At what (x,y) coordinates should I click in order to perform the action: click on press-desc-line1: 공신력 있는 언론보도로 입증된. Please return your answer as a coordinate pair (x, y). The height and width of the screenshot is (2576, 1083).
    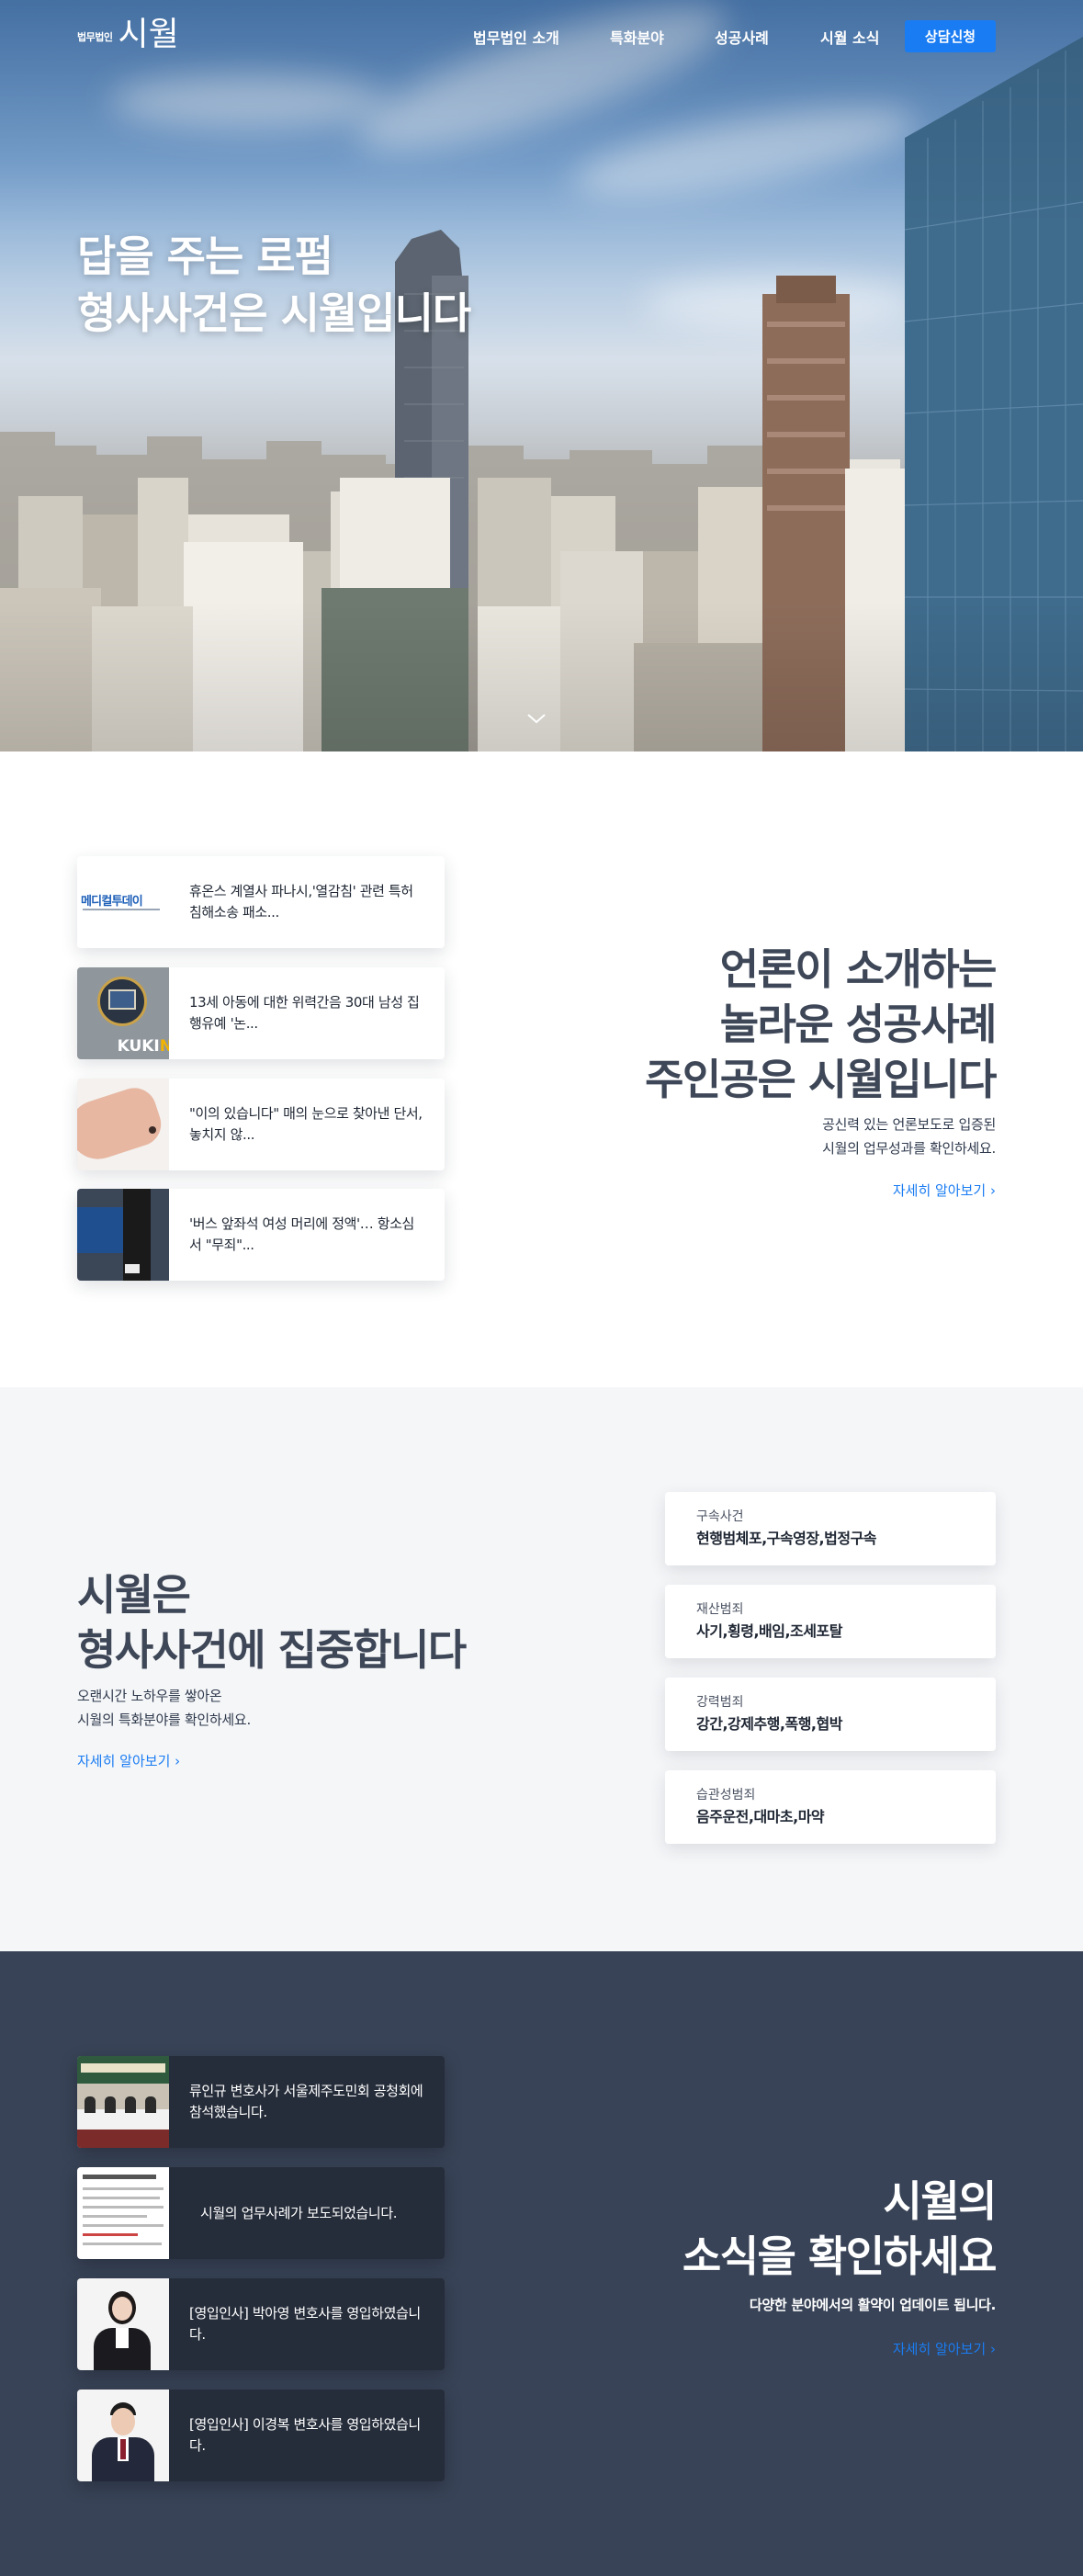
    Looking at the image, I should click on (909, 1124).